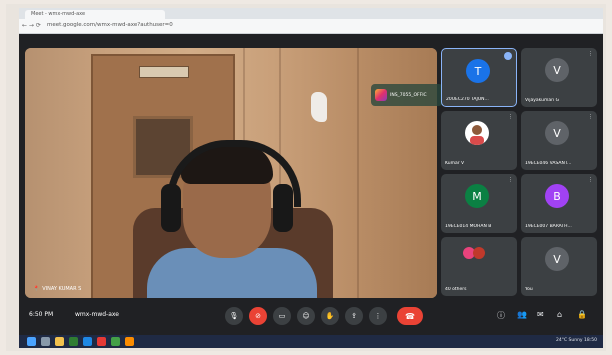 The image size is (612, 355). Describe the element at coordinates (468, 226) in the screenshot. I see `participant-name: 19ECE014 MOHAN B` at that location.